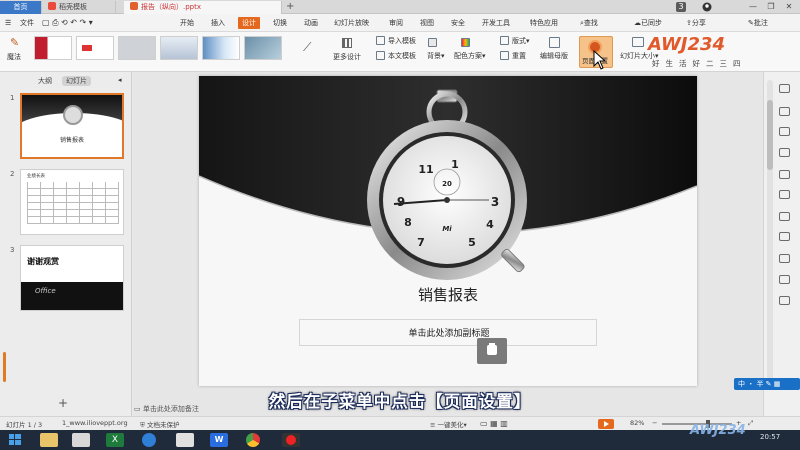 The height and width of the screenshot is (450, 800). I want to click on thumb2-table, so click(73, 203).